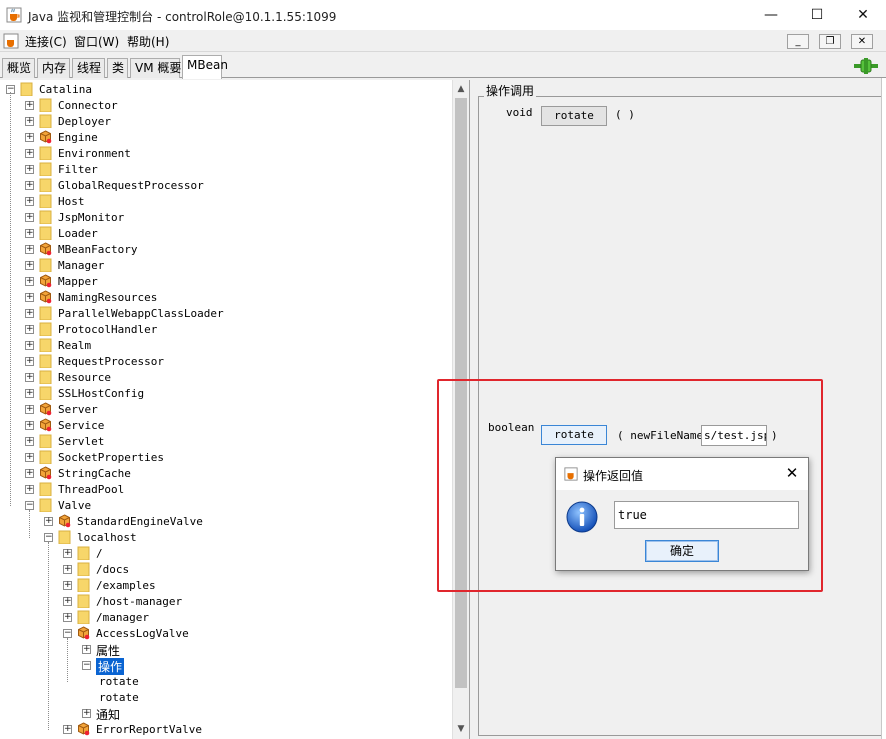 The height and width of the screenshot is (739, 886). I want to click on tree-node: + StringCache, so click(225, 474).